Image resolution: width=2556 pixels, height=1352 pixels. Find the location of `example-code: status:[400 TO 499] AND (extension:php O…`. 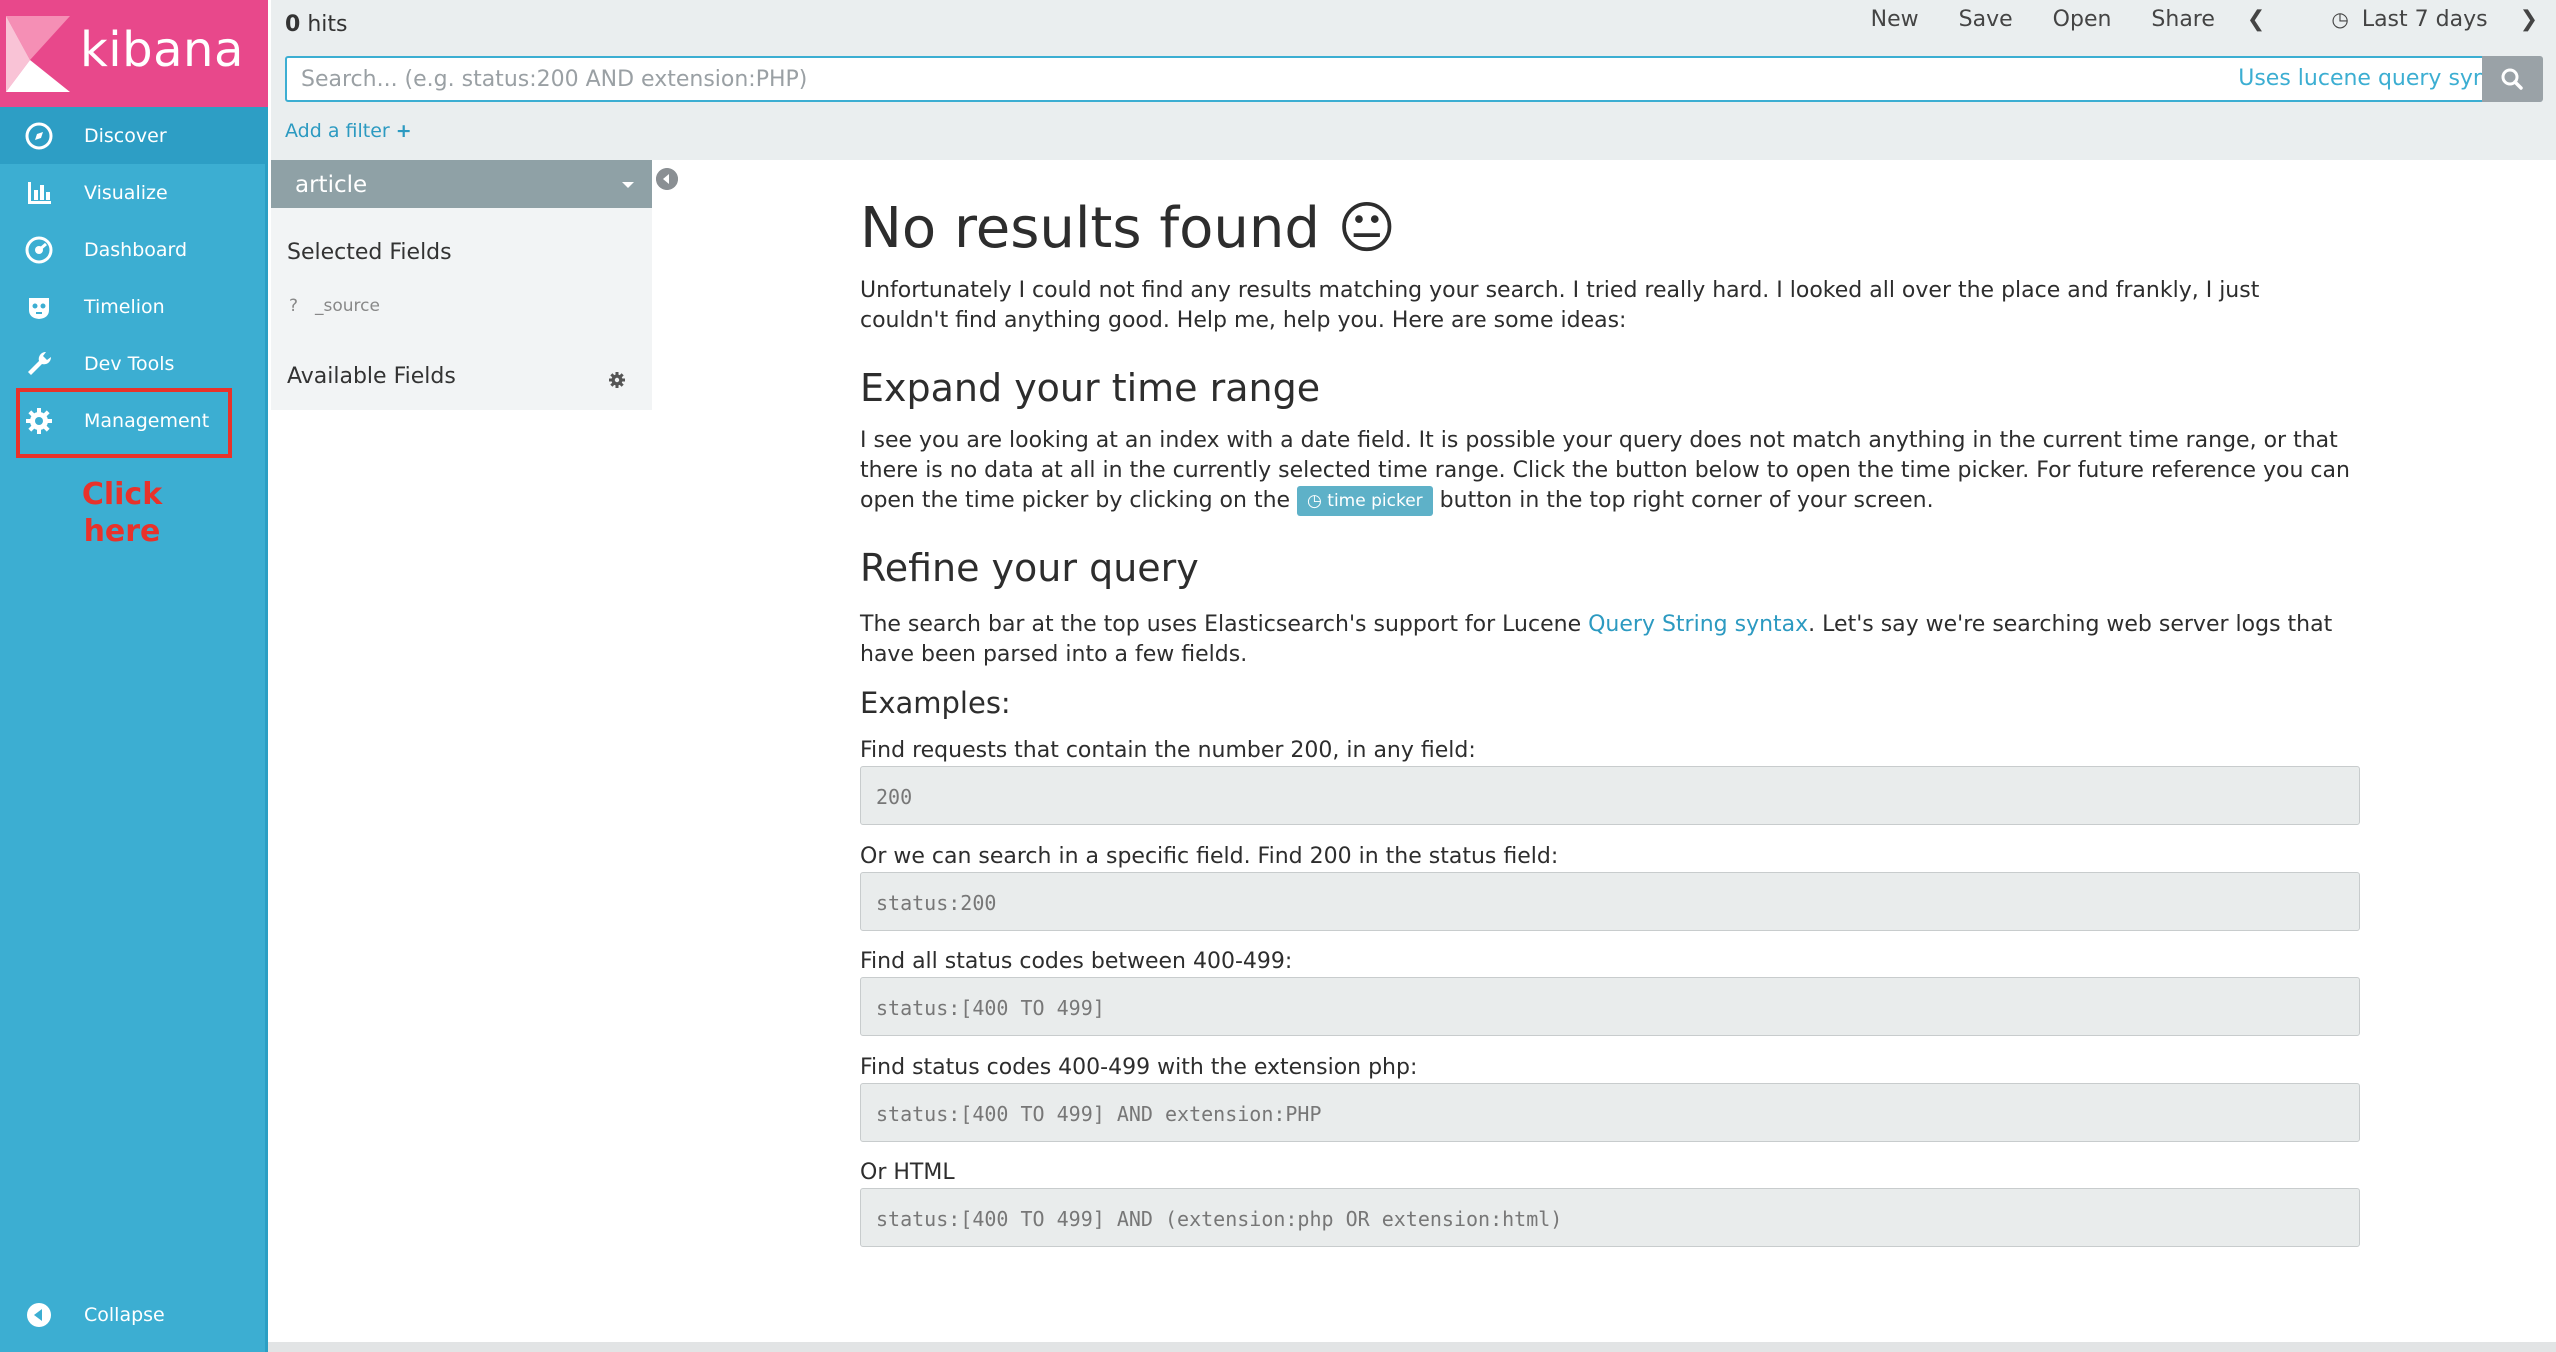

example-code: status:[400 TO 499] AND (extension:php O… is located at coordinates (1610, 1217).